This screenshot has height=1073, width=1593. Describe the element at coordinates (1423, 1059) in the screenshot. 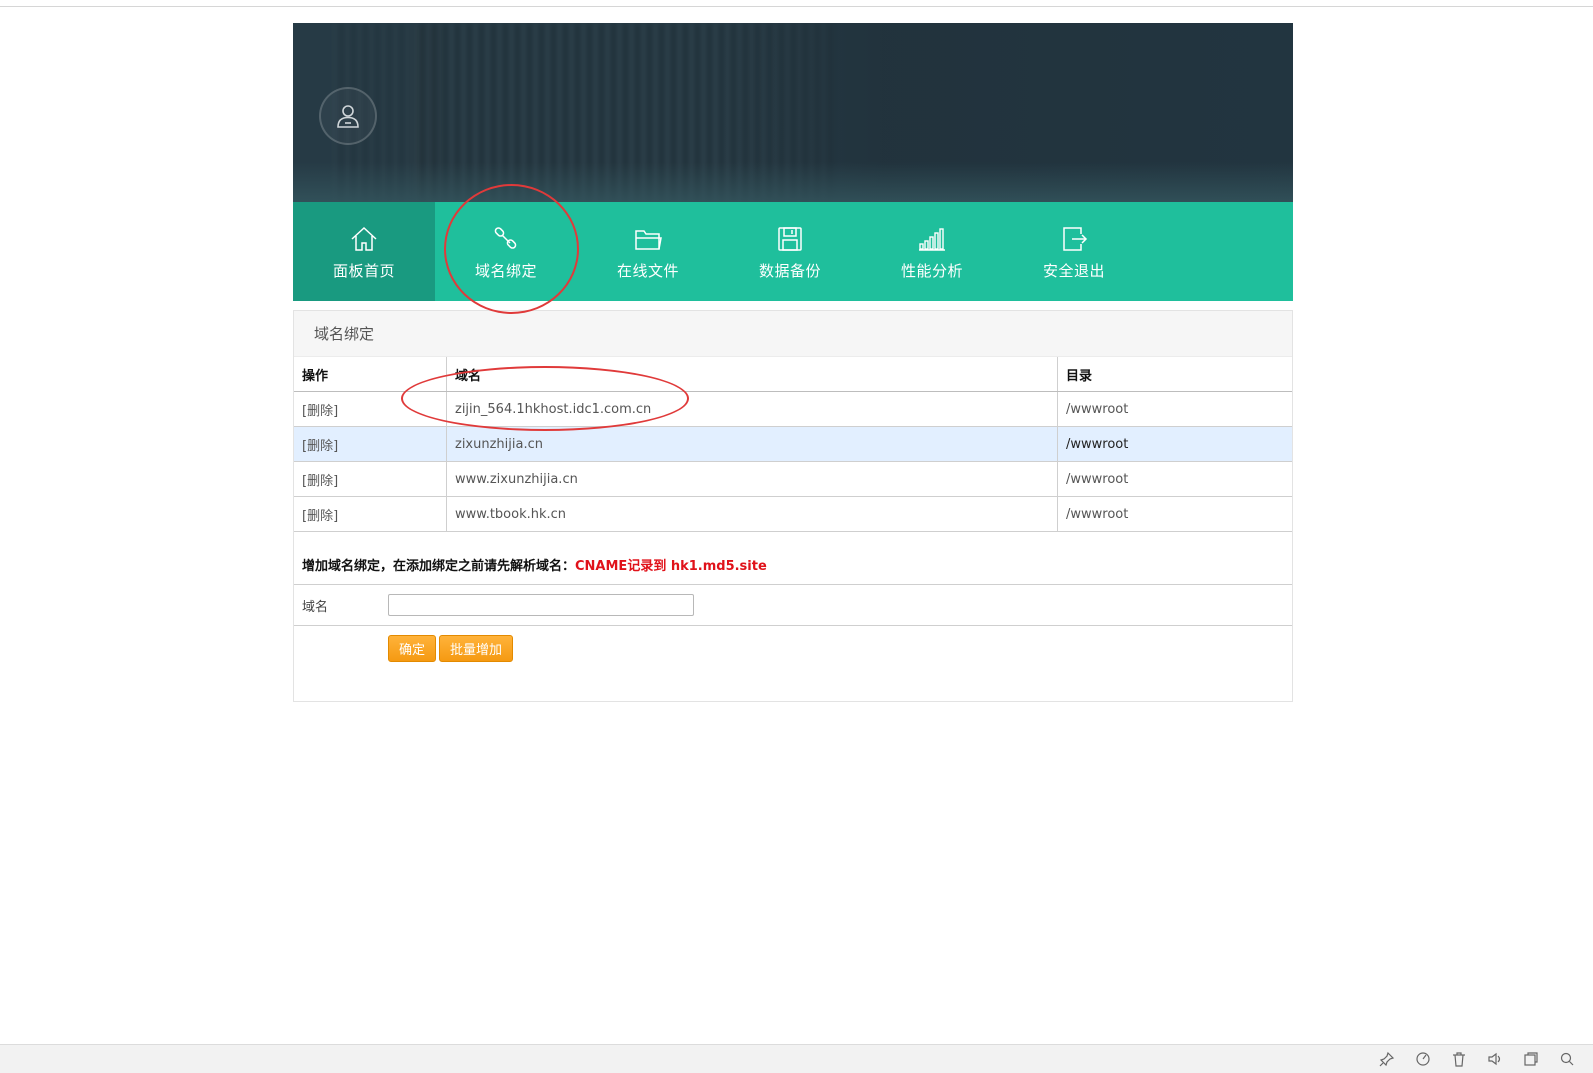

I see `speed-icon` at that location.